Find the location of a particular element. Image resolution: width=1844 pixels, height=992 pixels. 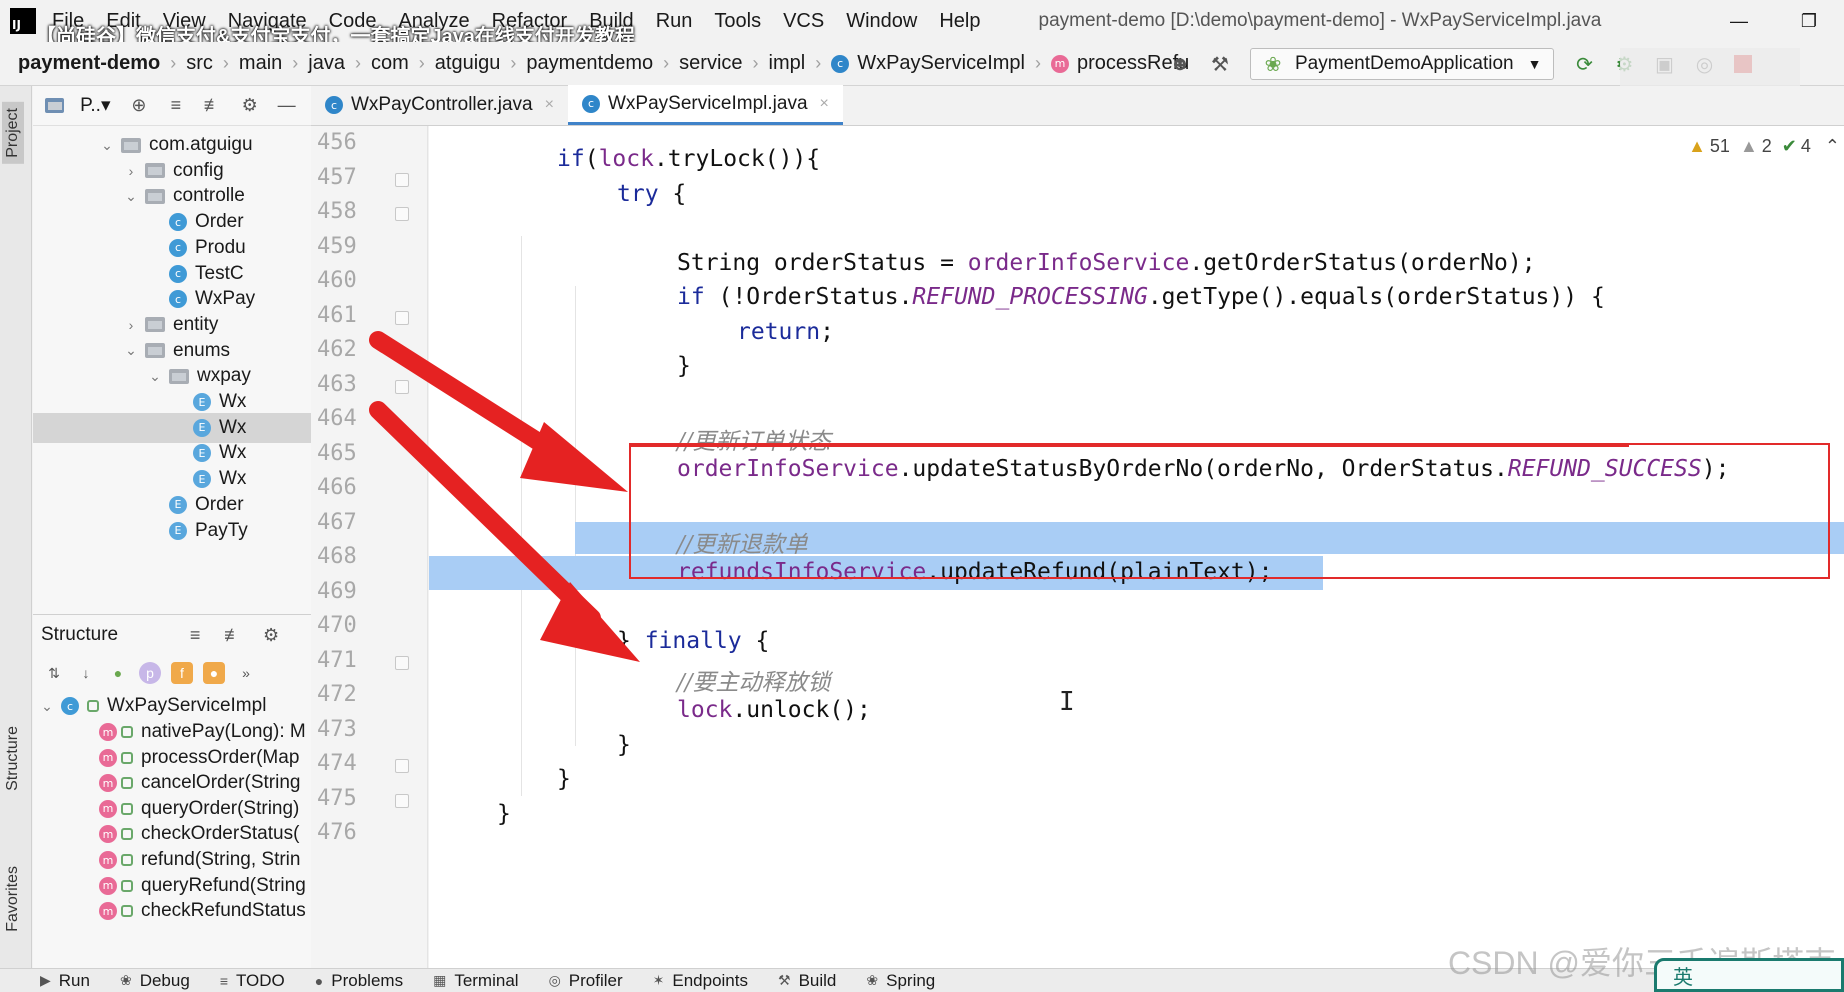

breadcrumb-main: main is located at coordinates (260, 63).